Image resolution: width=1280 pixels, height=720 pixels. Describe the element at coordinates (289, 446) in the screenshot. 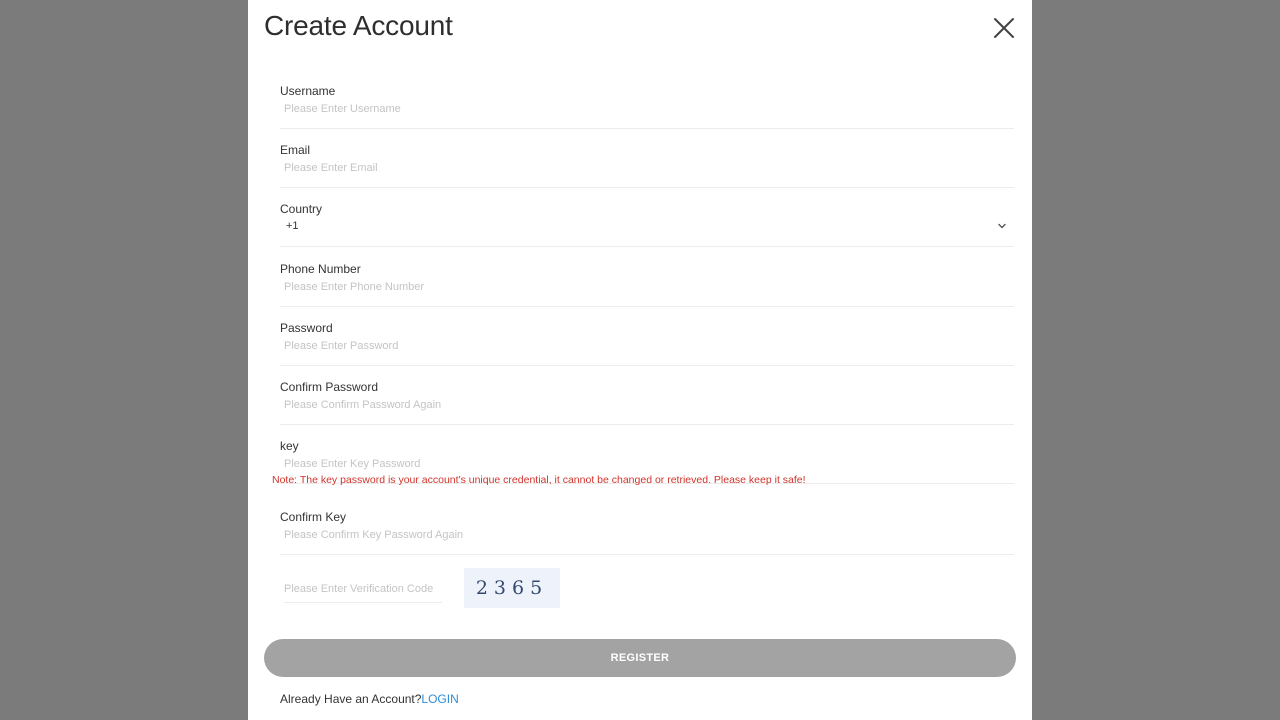

I see `key-label: key` at that location.